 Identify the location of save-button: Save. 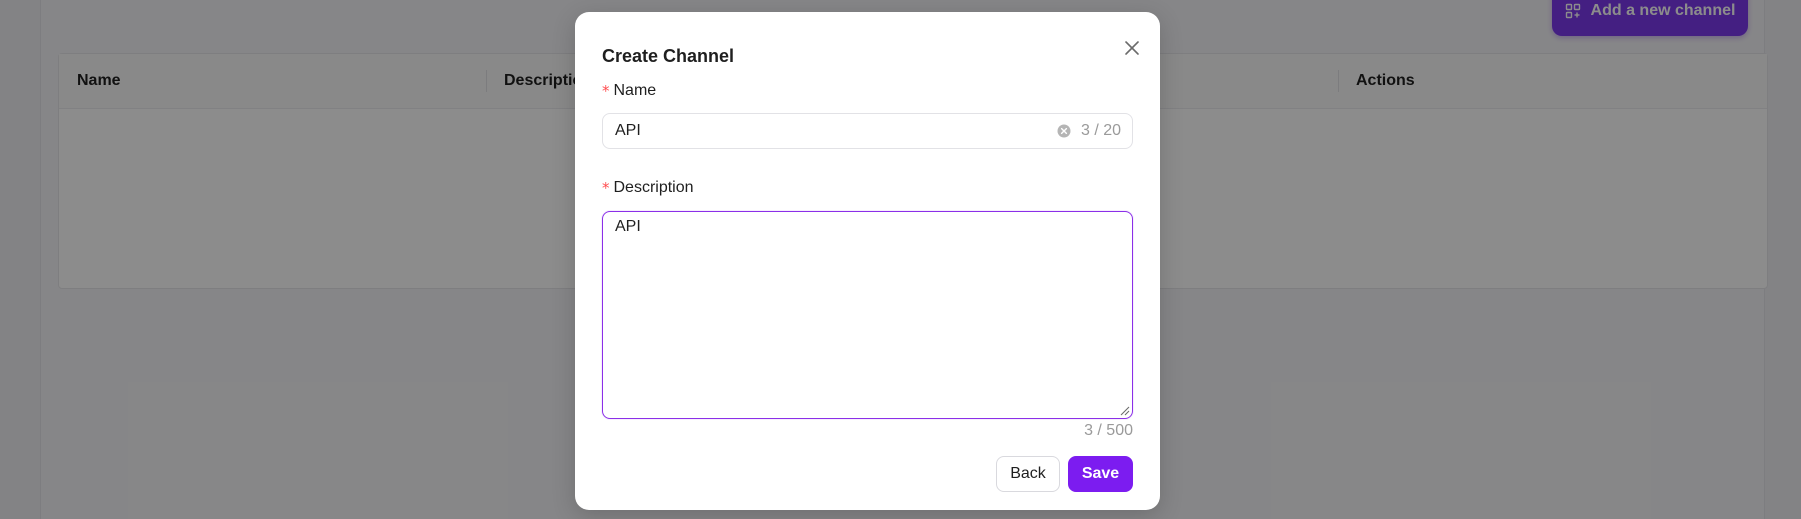
(1100, 474).